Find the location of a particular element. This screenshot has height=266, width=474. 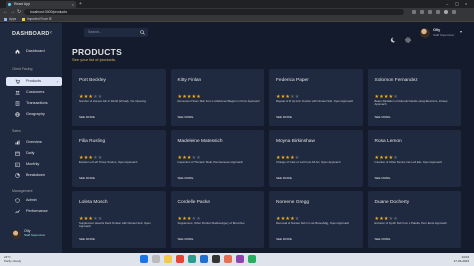

sidebar-item-admin: Admin is located at coordinates (34, 200).